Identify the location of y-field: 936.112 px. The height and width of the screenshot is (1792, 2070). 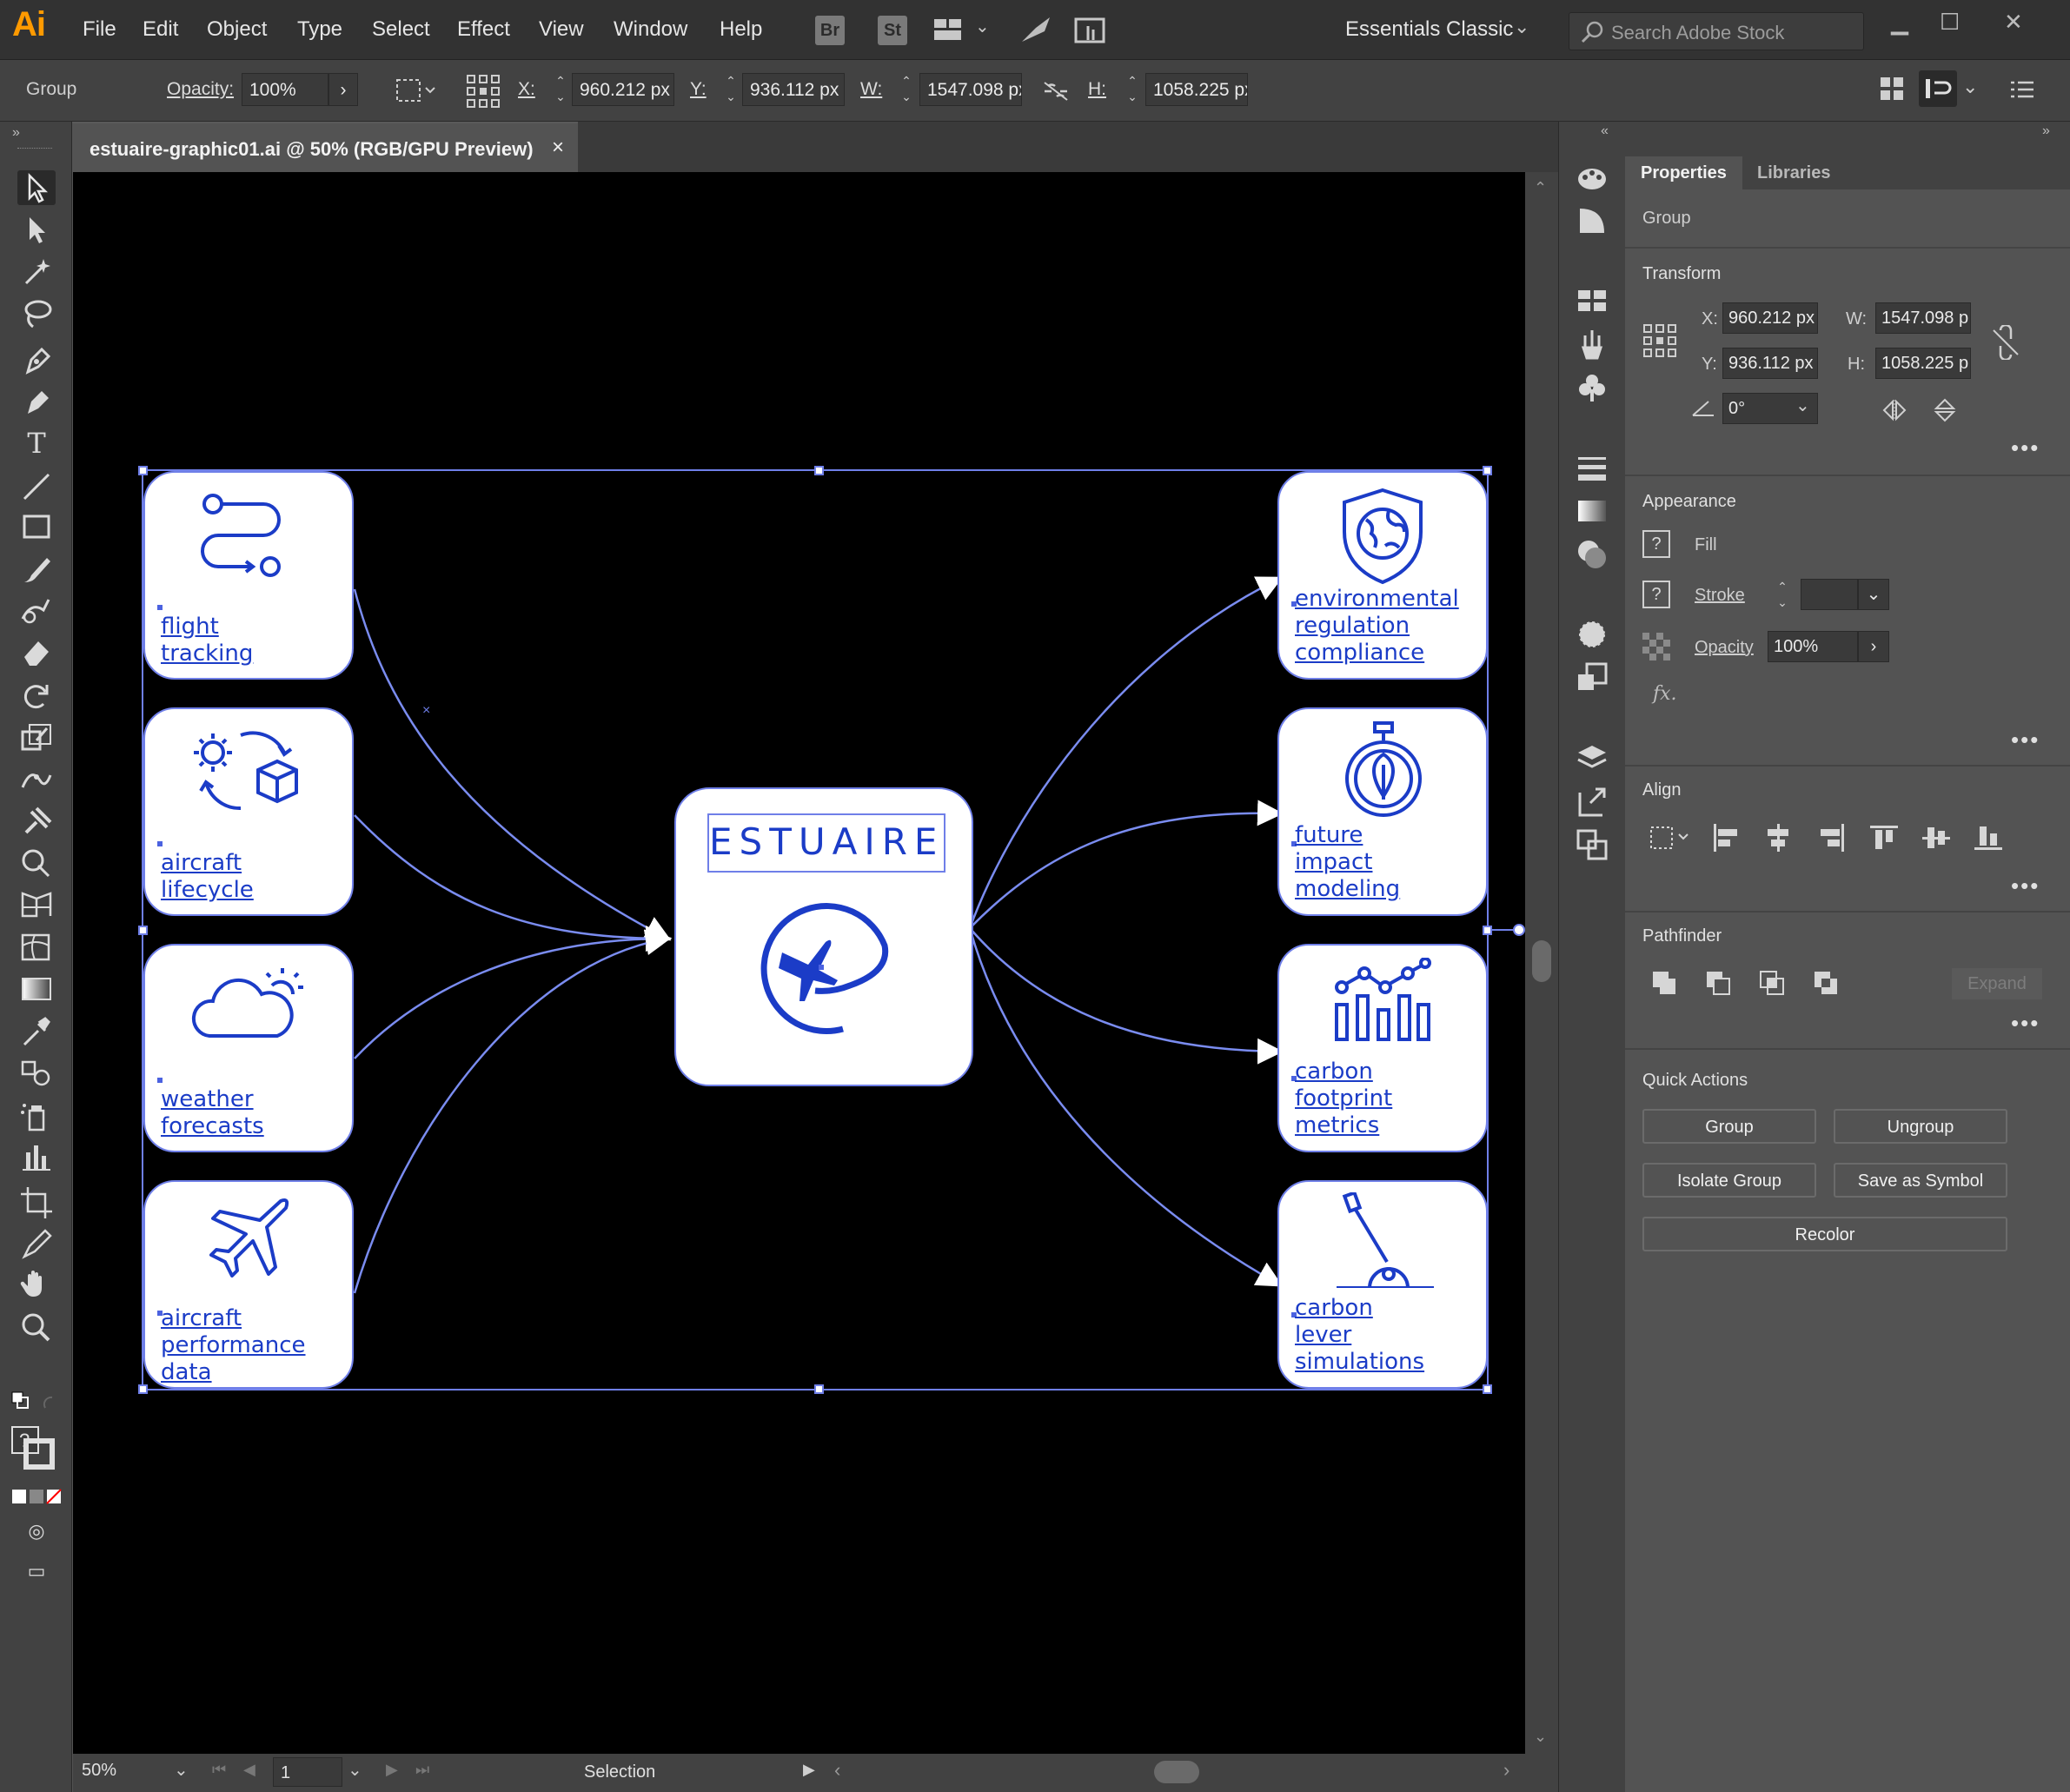
(793, 89).